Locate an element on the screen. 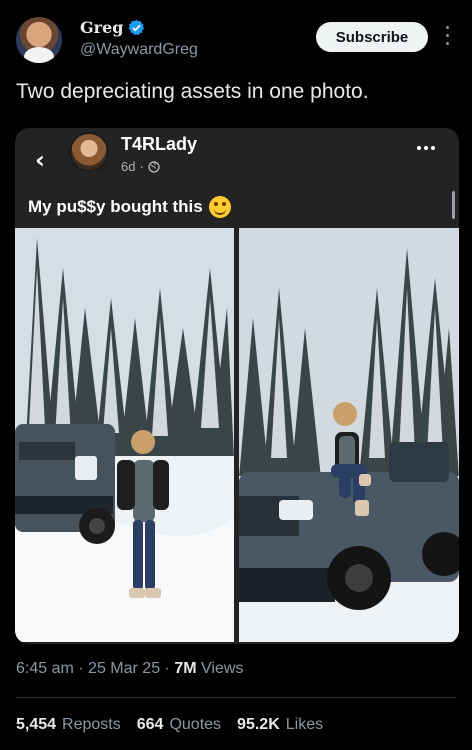 The width and height of the screenshot is (472, 750). tweet-header: Greg @WaywardGreg Subscribe is located at coordinates (236, 36).